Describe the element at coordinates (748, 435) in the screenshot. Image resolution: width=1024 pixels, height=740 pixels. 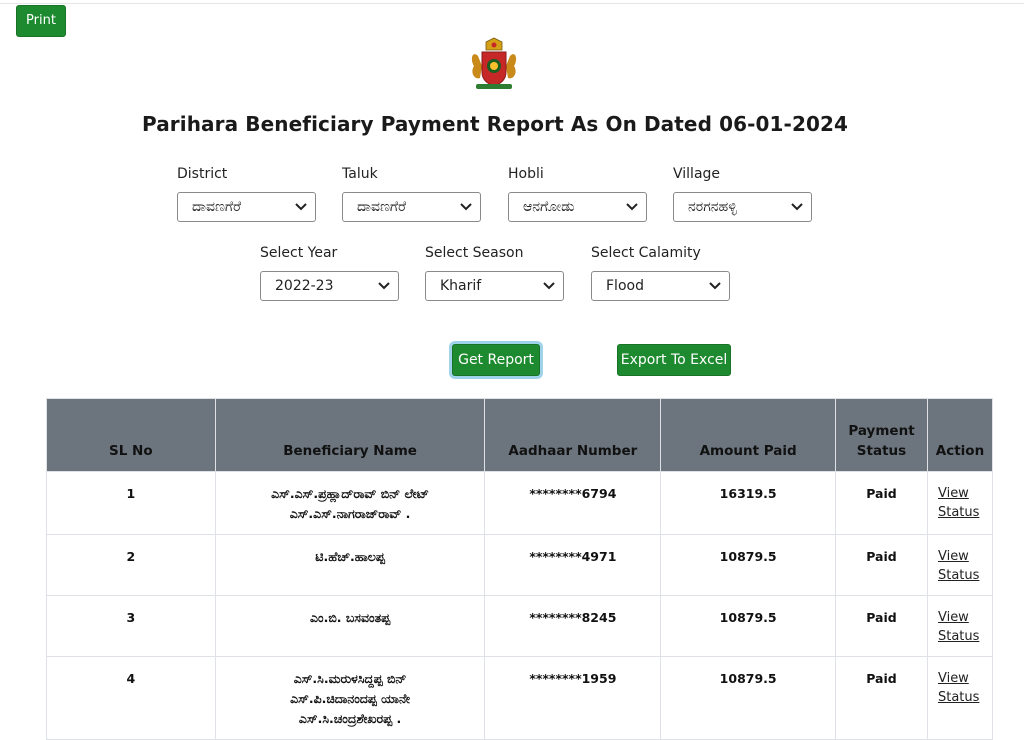
I see `header-amount-paid: Amount Paid` at that location.